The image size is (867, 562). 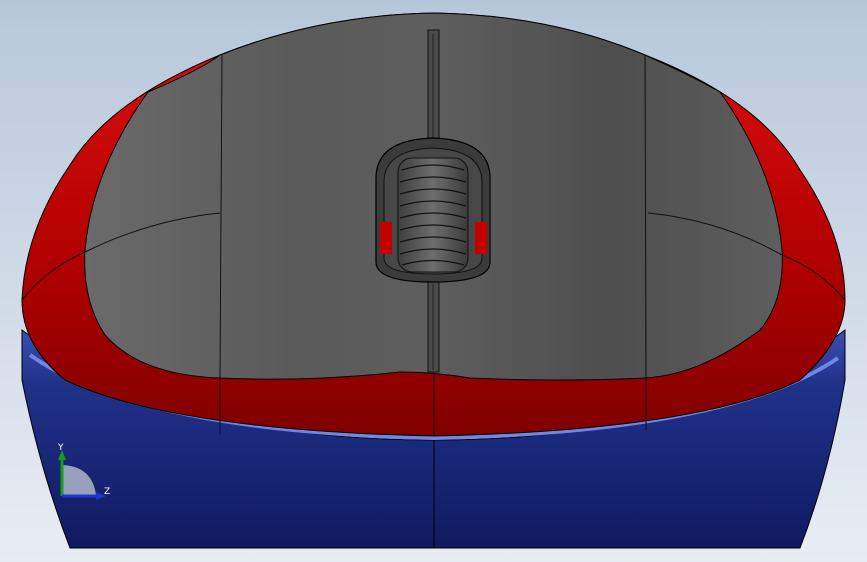 I want to click on opening-red-left, so click(x=386, y=238).